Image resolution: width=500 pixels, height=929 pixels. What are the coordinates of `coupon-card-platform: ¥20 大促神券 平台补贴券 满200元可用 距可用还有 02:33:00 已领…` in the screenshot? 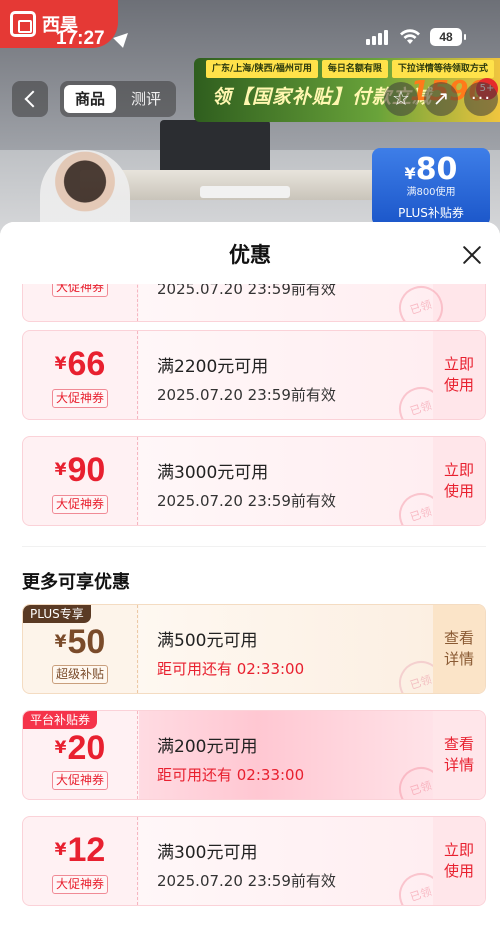 It's located at (254, 755).